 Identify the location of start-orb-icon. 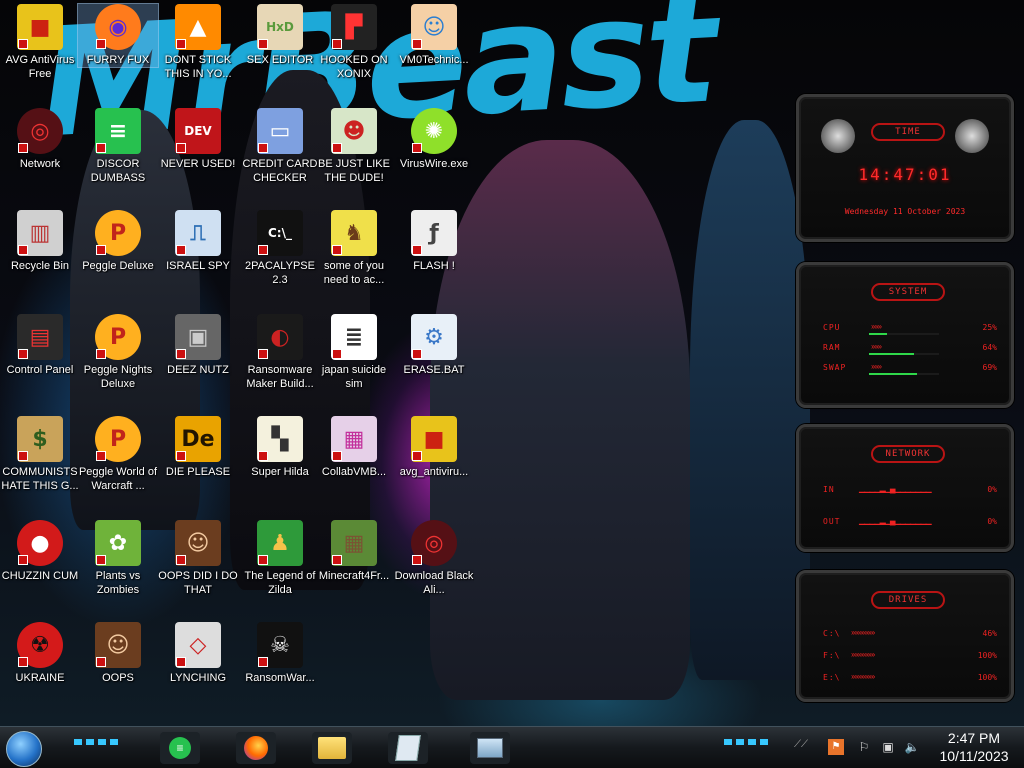
(24, 749).